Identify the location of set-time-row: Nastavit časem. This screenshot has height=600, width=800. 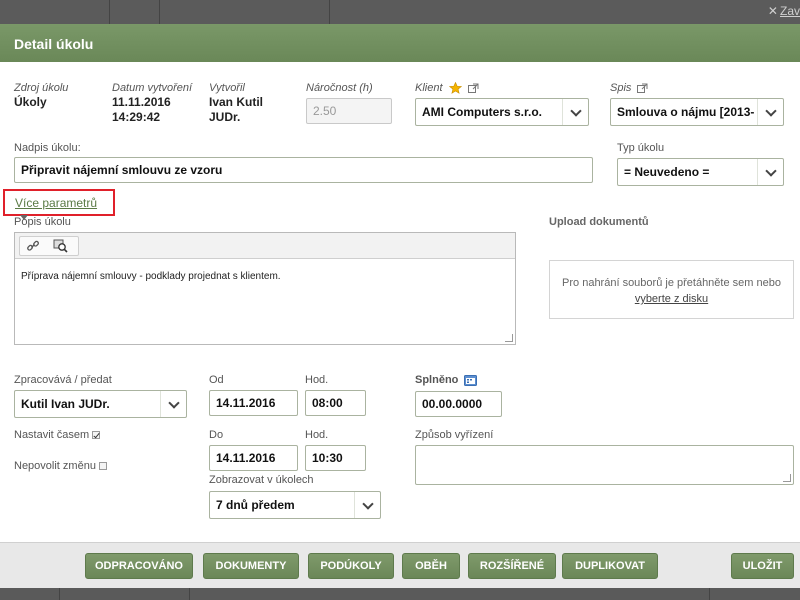
(57, 435).